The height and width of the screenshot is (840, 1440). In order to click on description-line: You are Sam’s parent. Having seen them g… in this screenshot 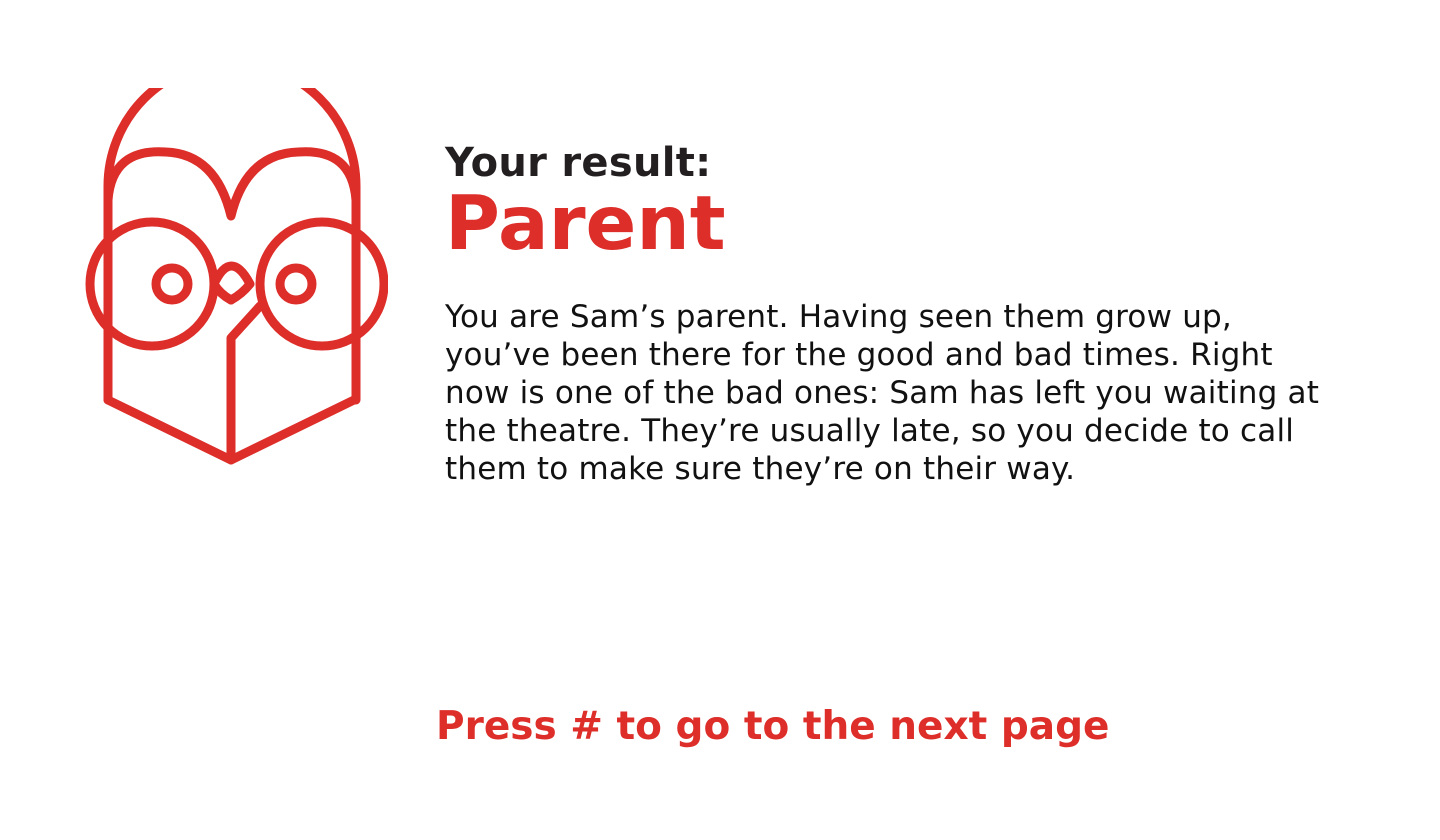, I will do `click(838, 317)`.